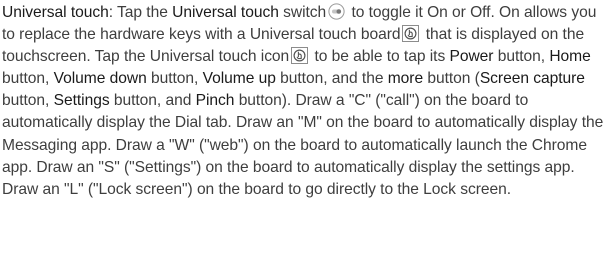 This screenshot has width=614, height=269. What do you see at coordinates (451, 79) in the screenshot?
I see `text-segment: button (` at bounding box center [451, 79].